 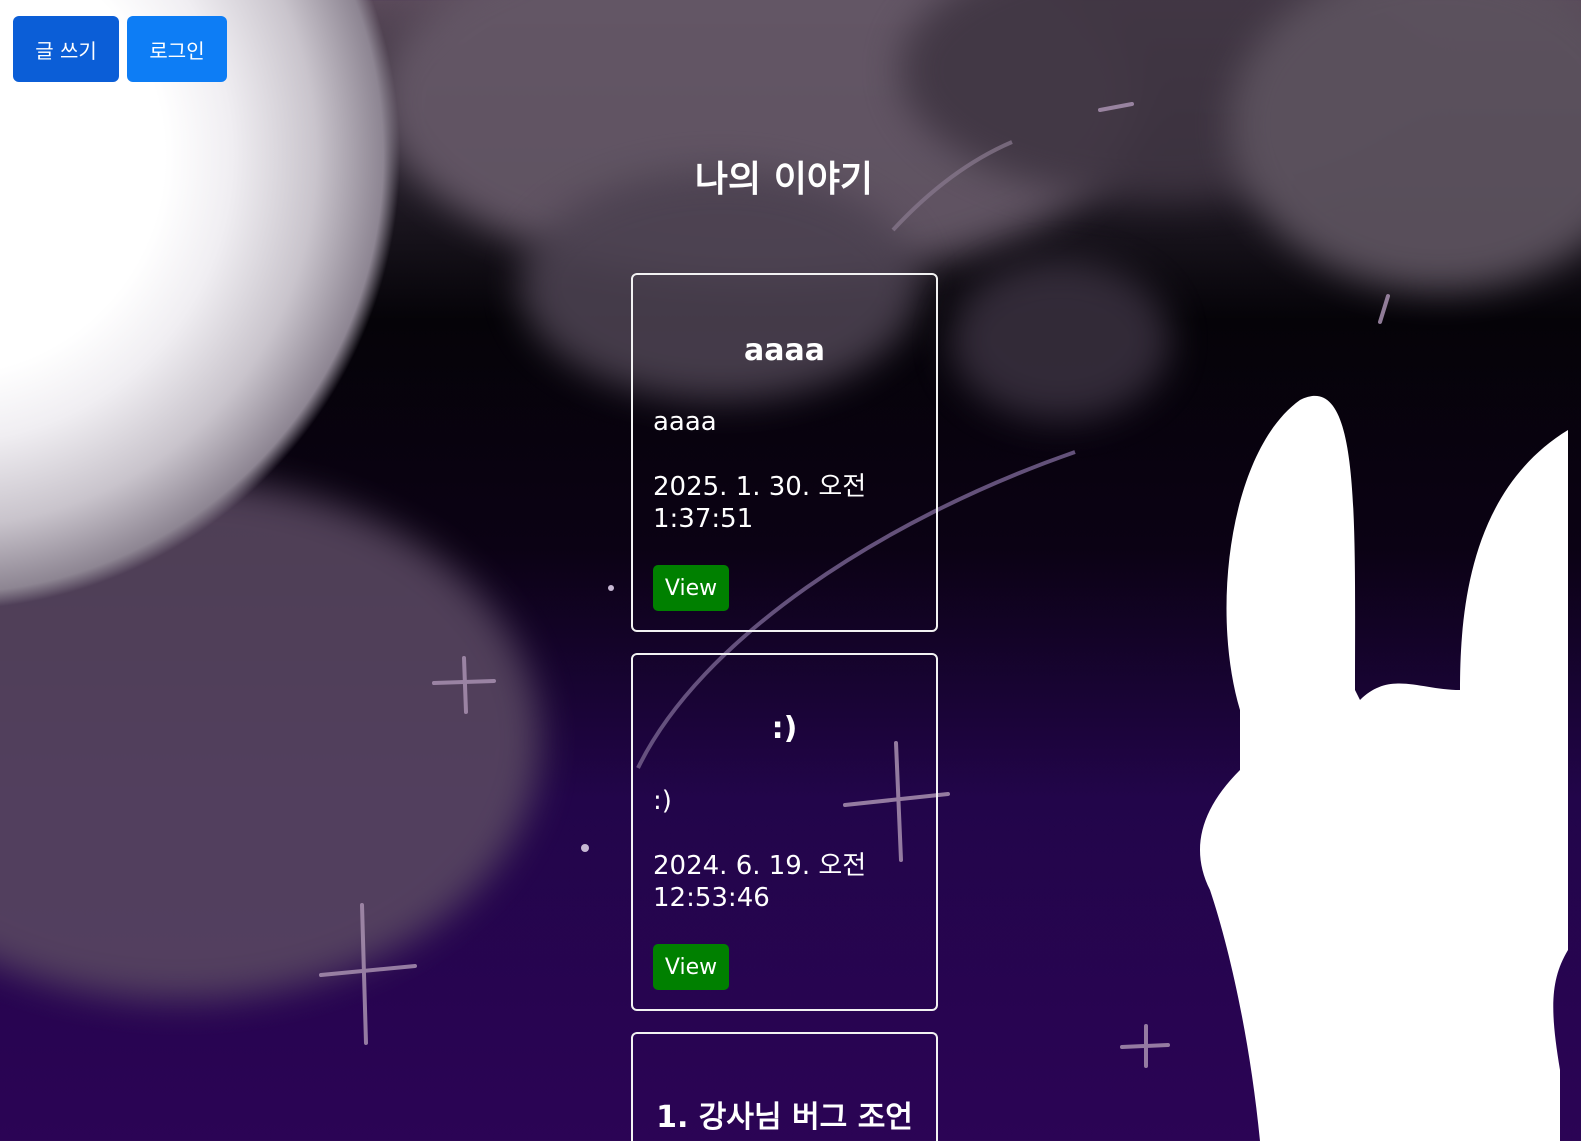 I want to click on page-title: 나의 이야기, so click(x=784, y=179).